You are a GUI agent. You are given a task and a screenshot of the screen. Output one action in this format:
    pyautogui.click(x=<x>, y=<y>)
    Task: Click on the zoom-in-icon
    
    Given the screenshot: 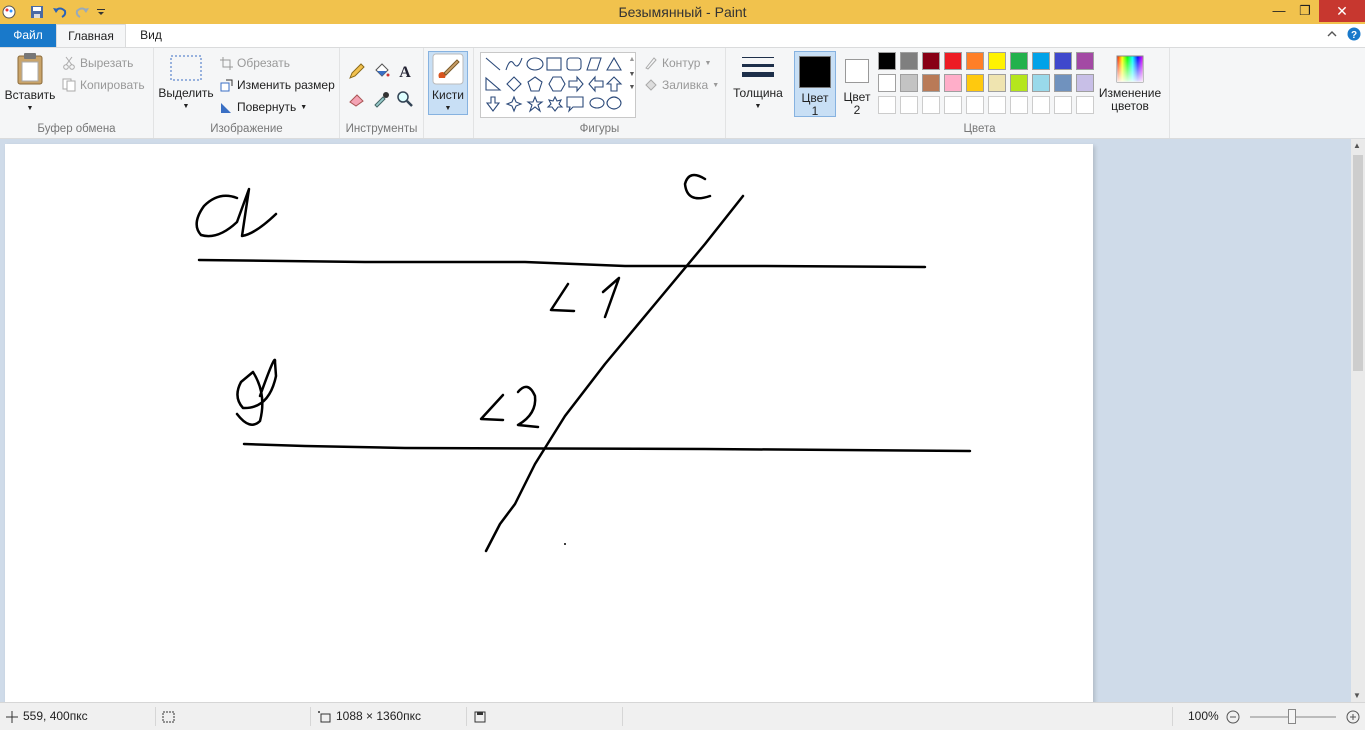 What is the action you would take?
    pyautogui.click(x=1353, y=717)
    